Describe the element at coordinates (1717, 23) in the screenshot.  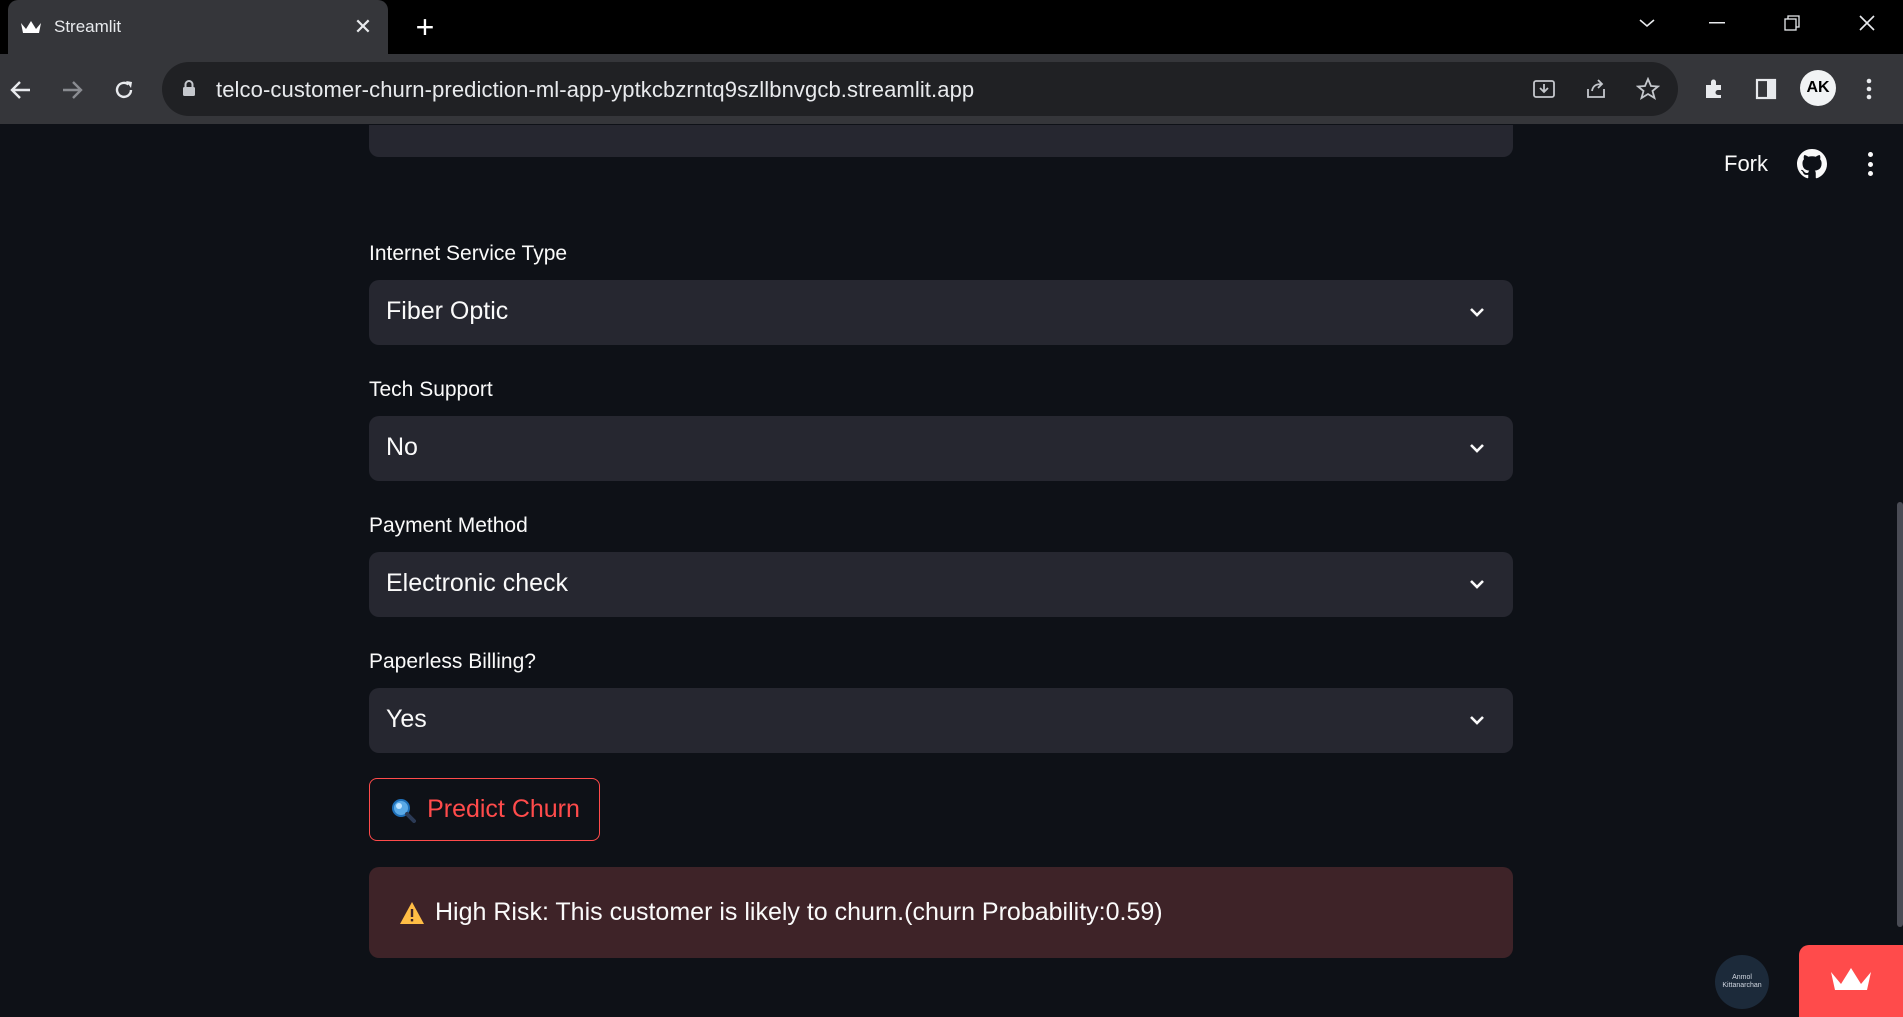
I see `minimize-icon` at that location.